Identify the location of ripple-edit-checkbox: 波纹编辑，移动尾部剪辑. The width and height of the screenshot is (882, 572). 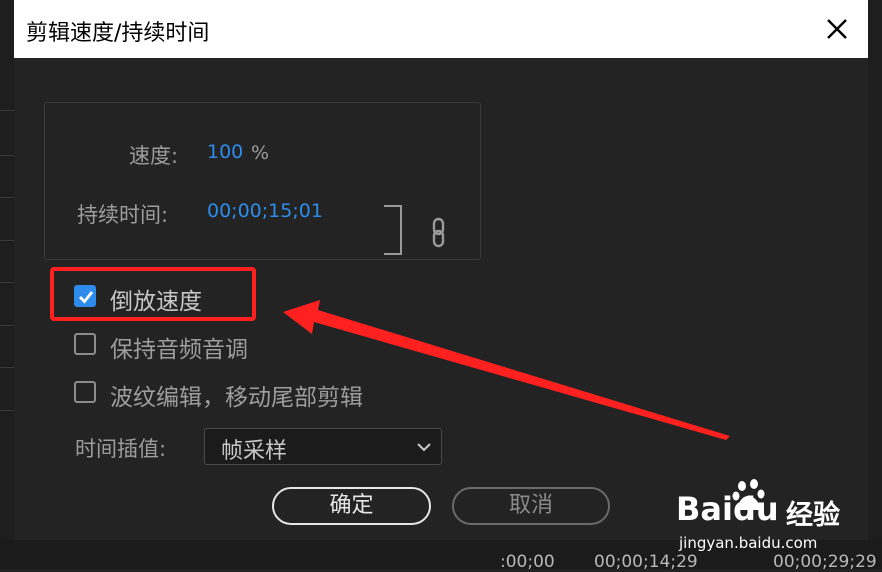
(244, 394).